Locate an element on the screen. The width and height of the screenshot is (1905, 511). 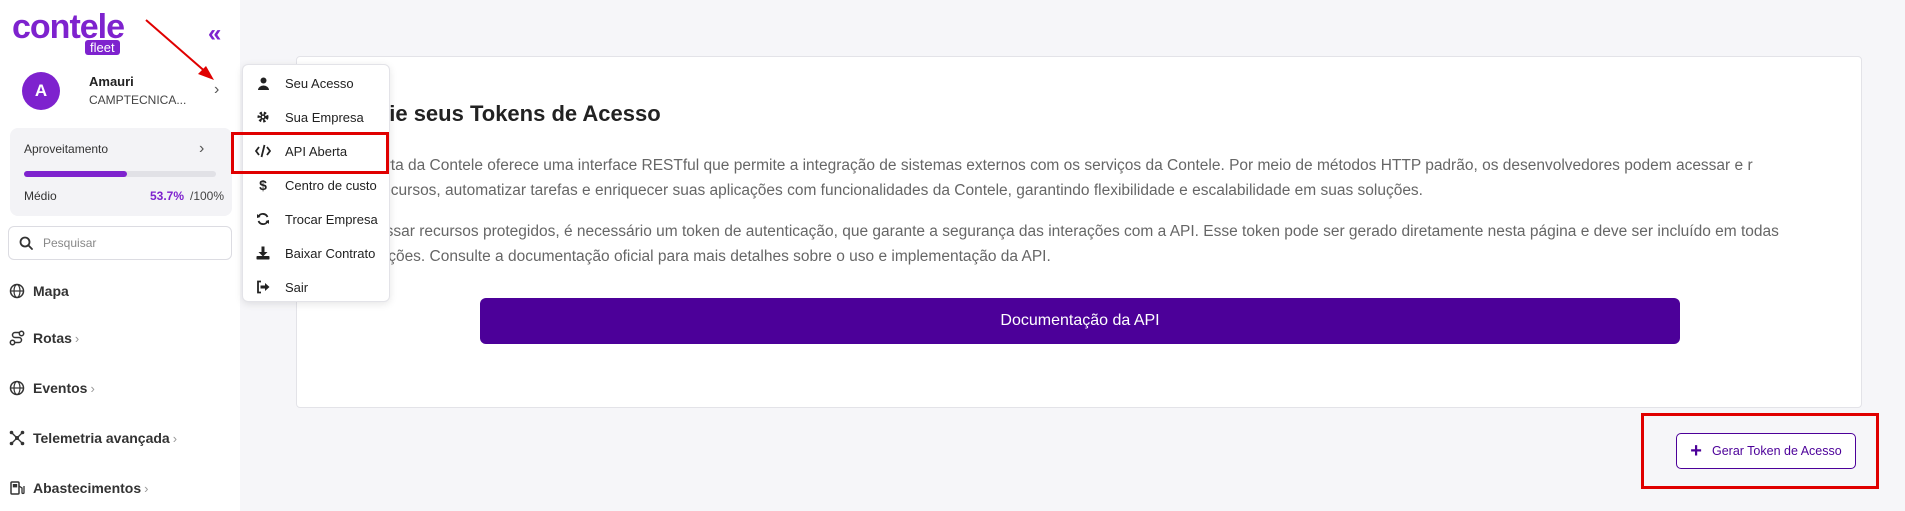
sidebar-item-eventos: Eventos › is located at coordinates (51, 388).